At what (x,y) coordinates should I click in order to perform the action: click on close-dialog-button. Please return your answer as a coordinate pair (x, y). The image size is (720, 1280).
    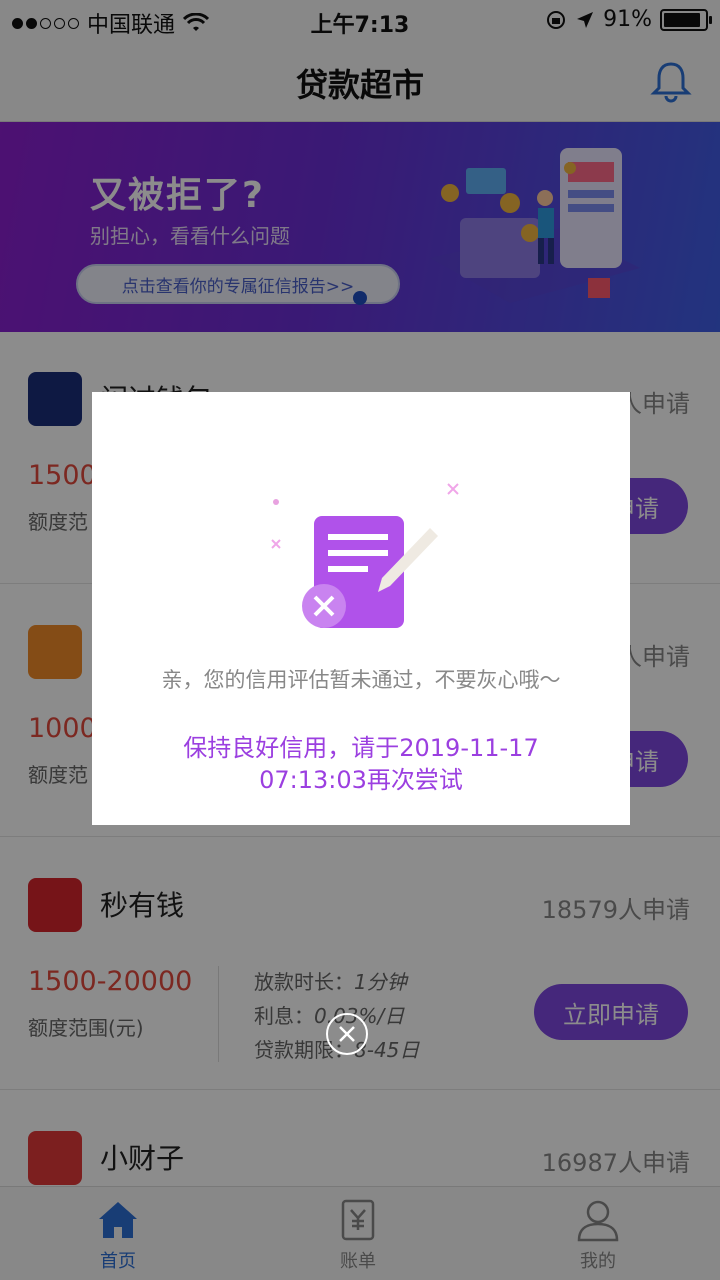
    Looking at the image, I should click on (347, 1034).